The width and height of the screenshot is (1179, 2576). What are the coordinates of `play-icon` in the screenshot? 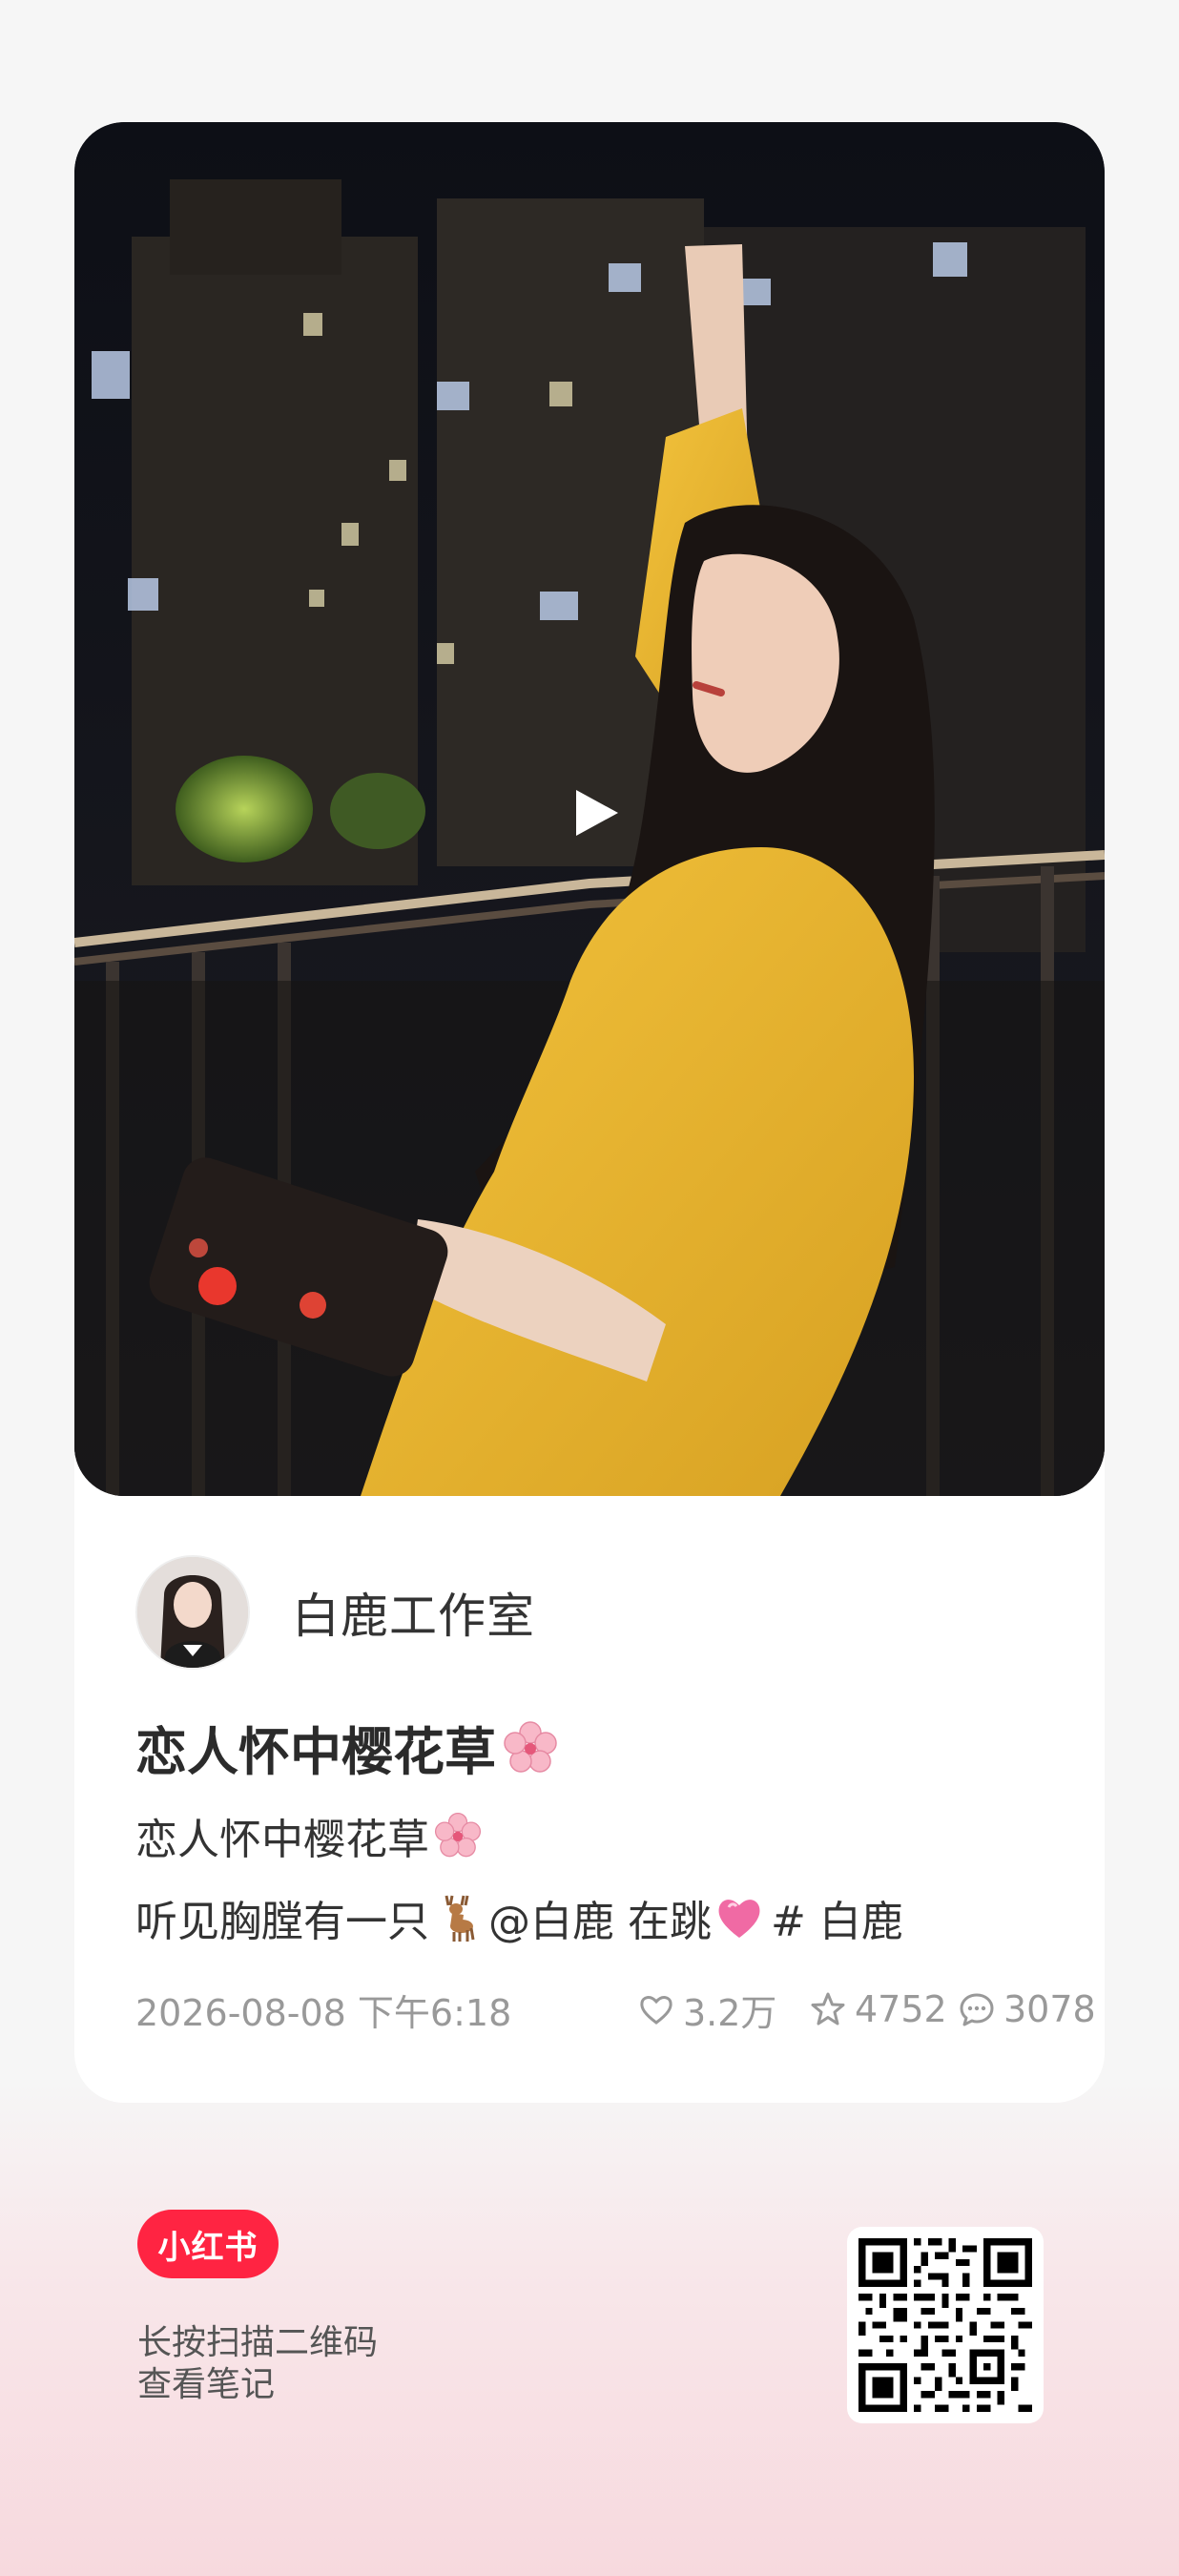 It's located at (595, 812).